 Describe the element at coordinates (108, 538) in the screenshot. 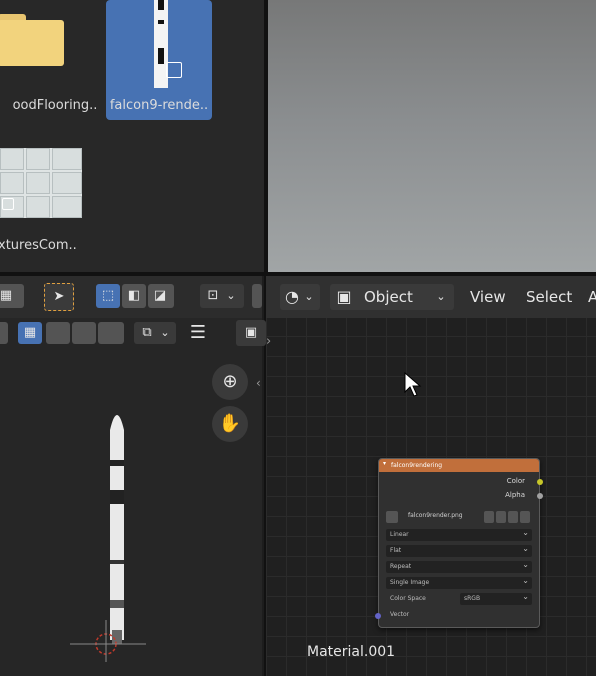

I see `rocket-image` at that location.